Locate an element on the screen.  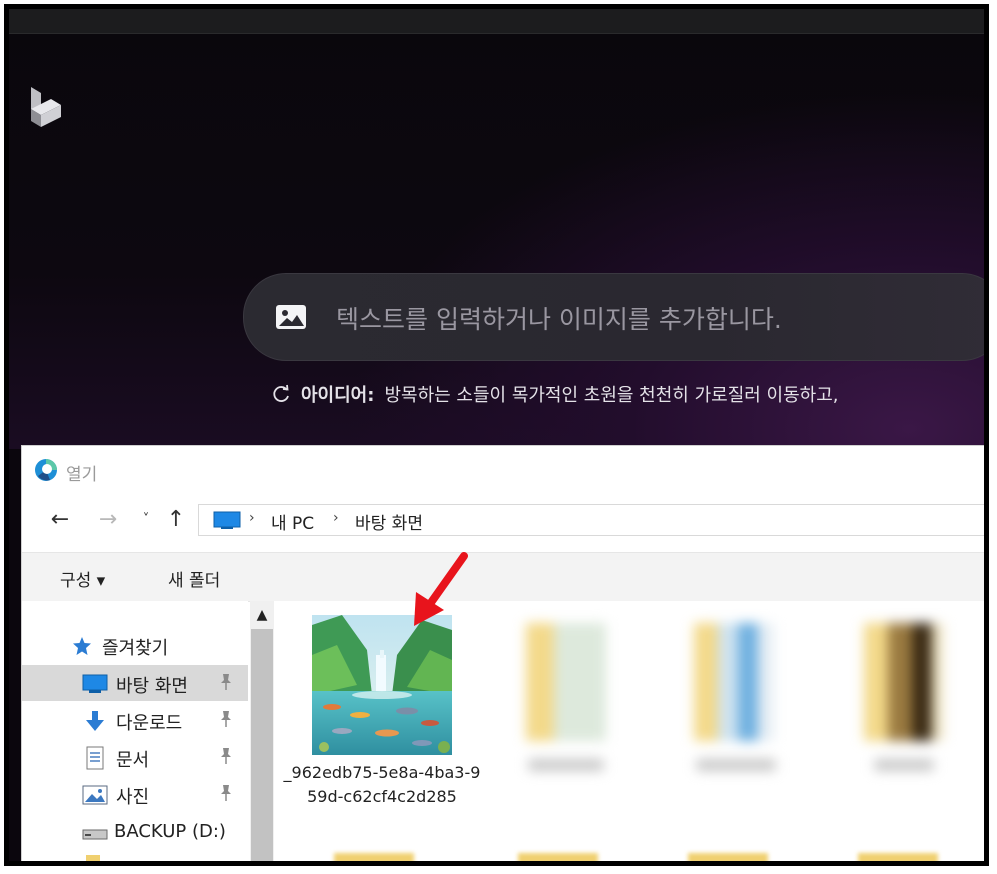
idea-label: 아이디어: is located at coordinates (338, 395).